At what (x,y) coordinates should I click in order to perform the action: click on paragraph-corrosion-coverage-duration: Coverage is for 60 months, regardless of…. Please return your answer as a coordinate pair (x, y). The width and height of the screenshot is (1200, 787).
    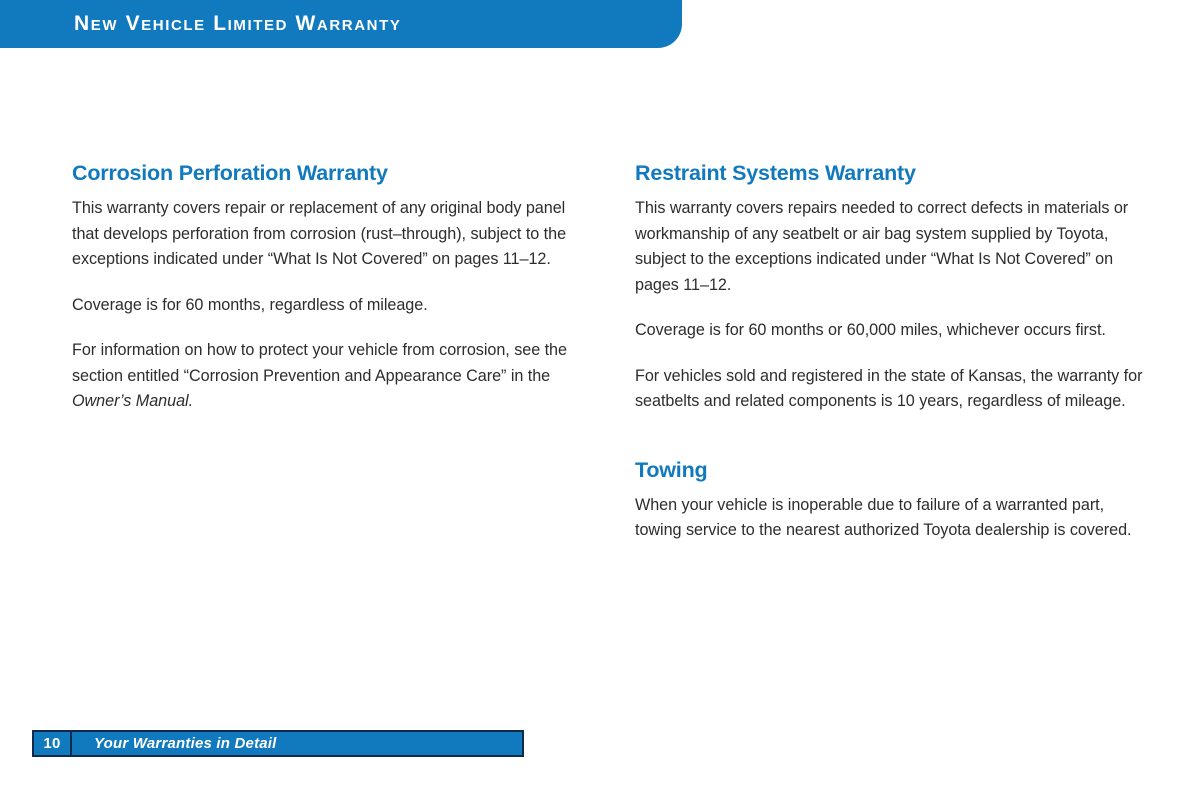
    Looking at the image, I should click on (250, 304).